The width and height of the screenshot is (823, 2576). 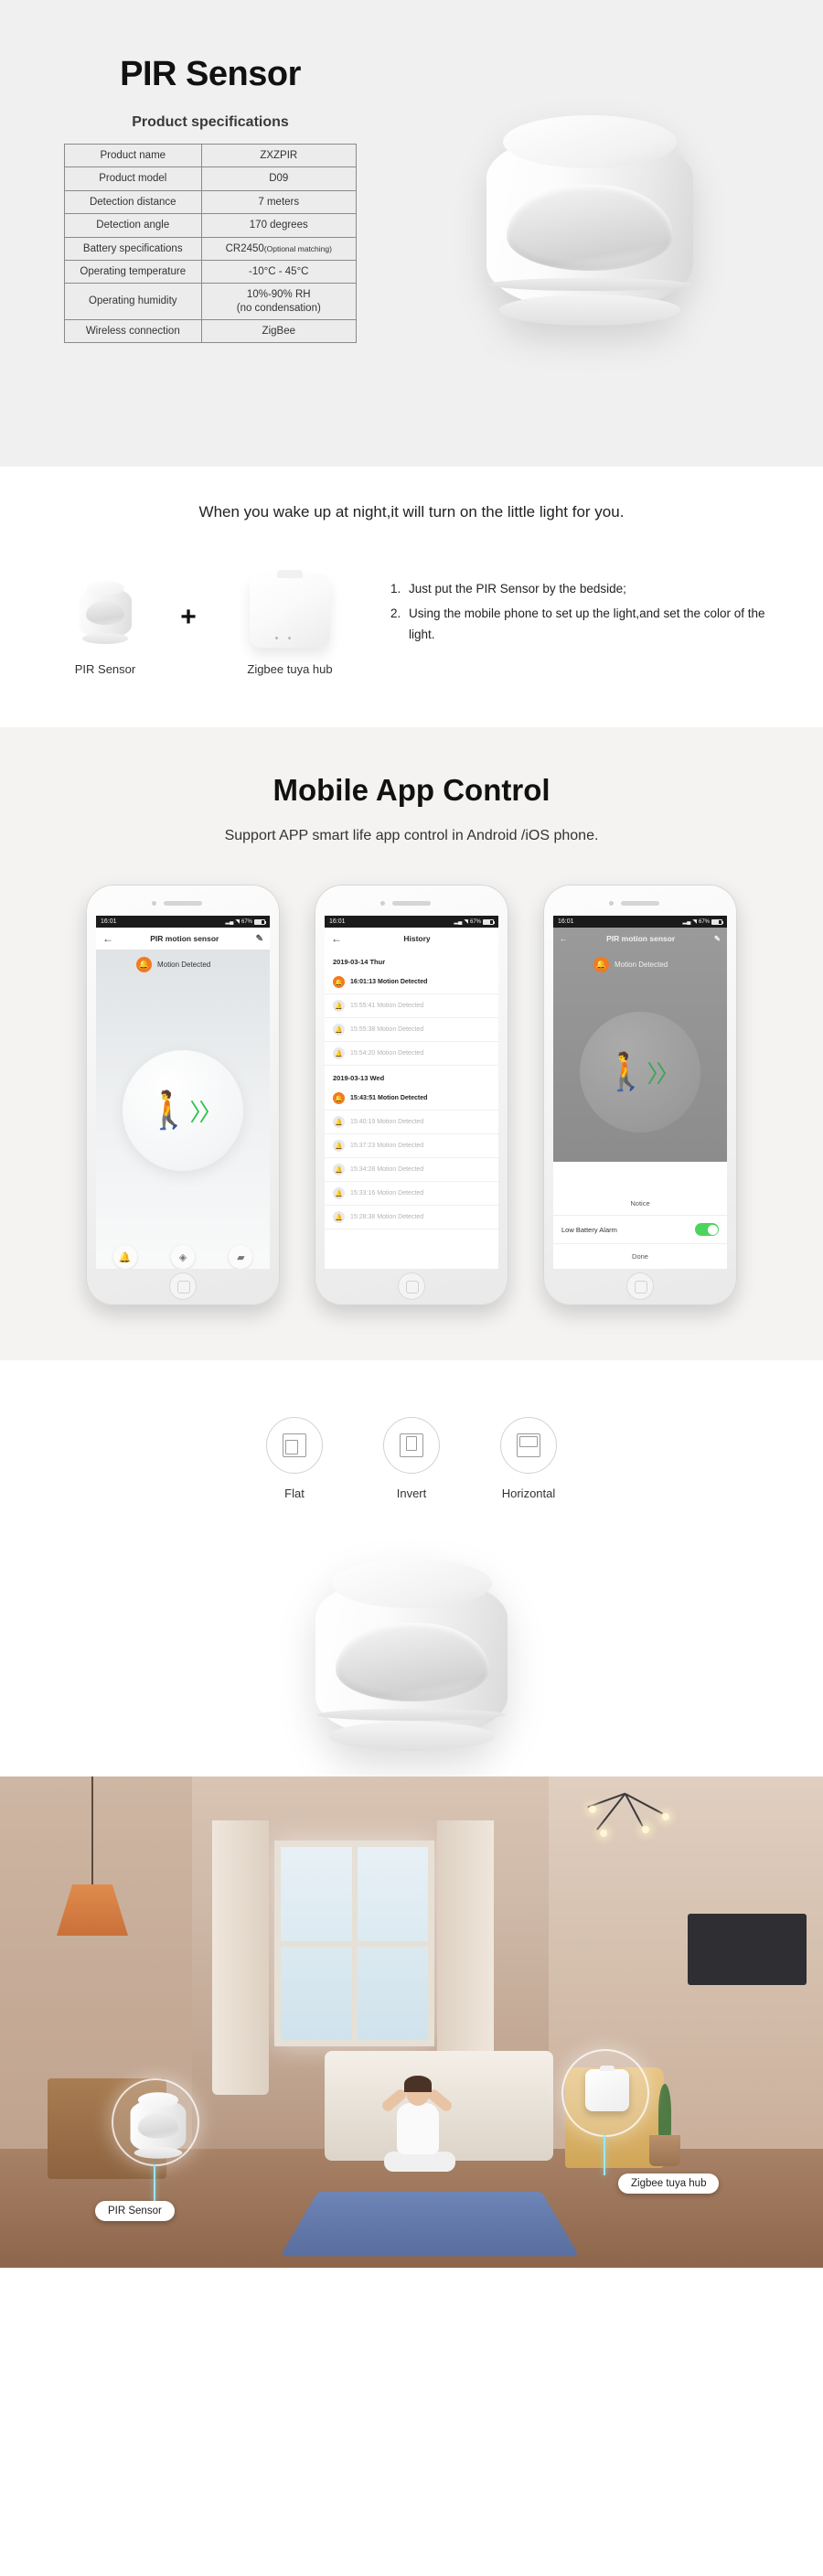 What do you see at coordinates (389, 1098) in the screenshot?
I see `history-entry: 15:43:51 Motion Detected` at bounding box center [389, 1098].